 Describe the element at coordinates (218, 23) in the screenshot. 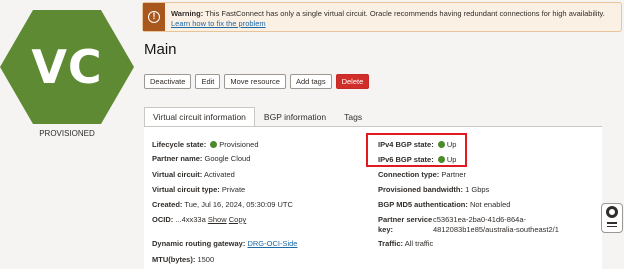

I see `warning-fix-link: Learn how to fix the problem` at that location.